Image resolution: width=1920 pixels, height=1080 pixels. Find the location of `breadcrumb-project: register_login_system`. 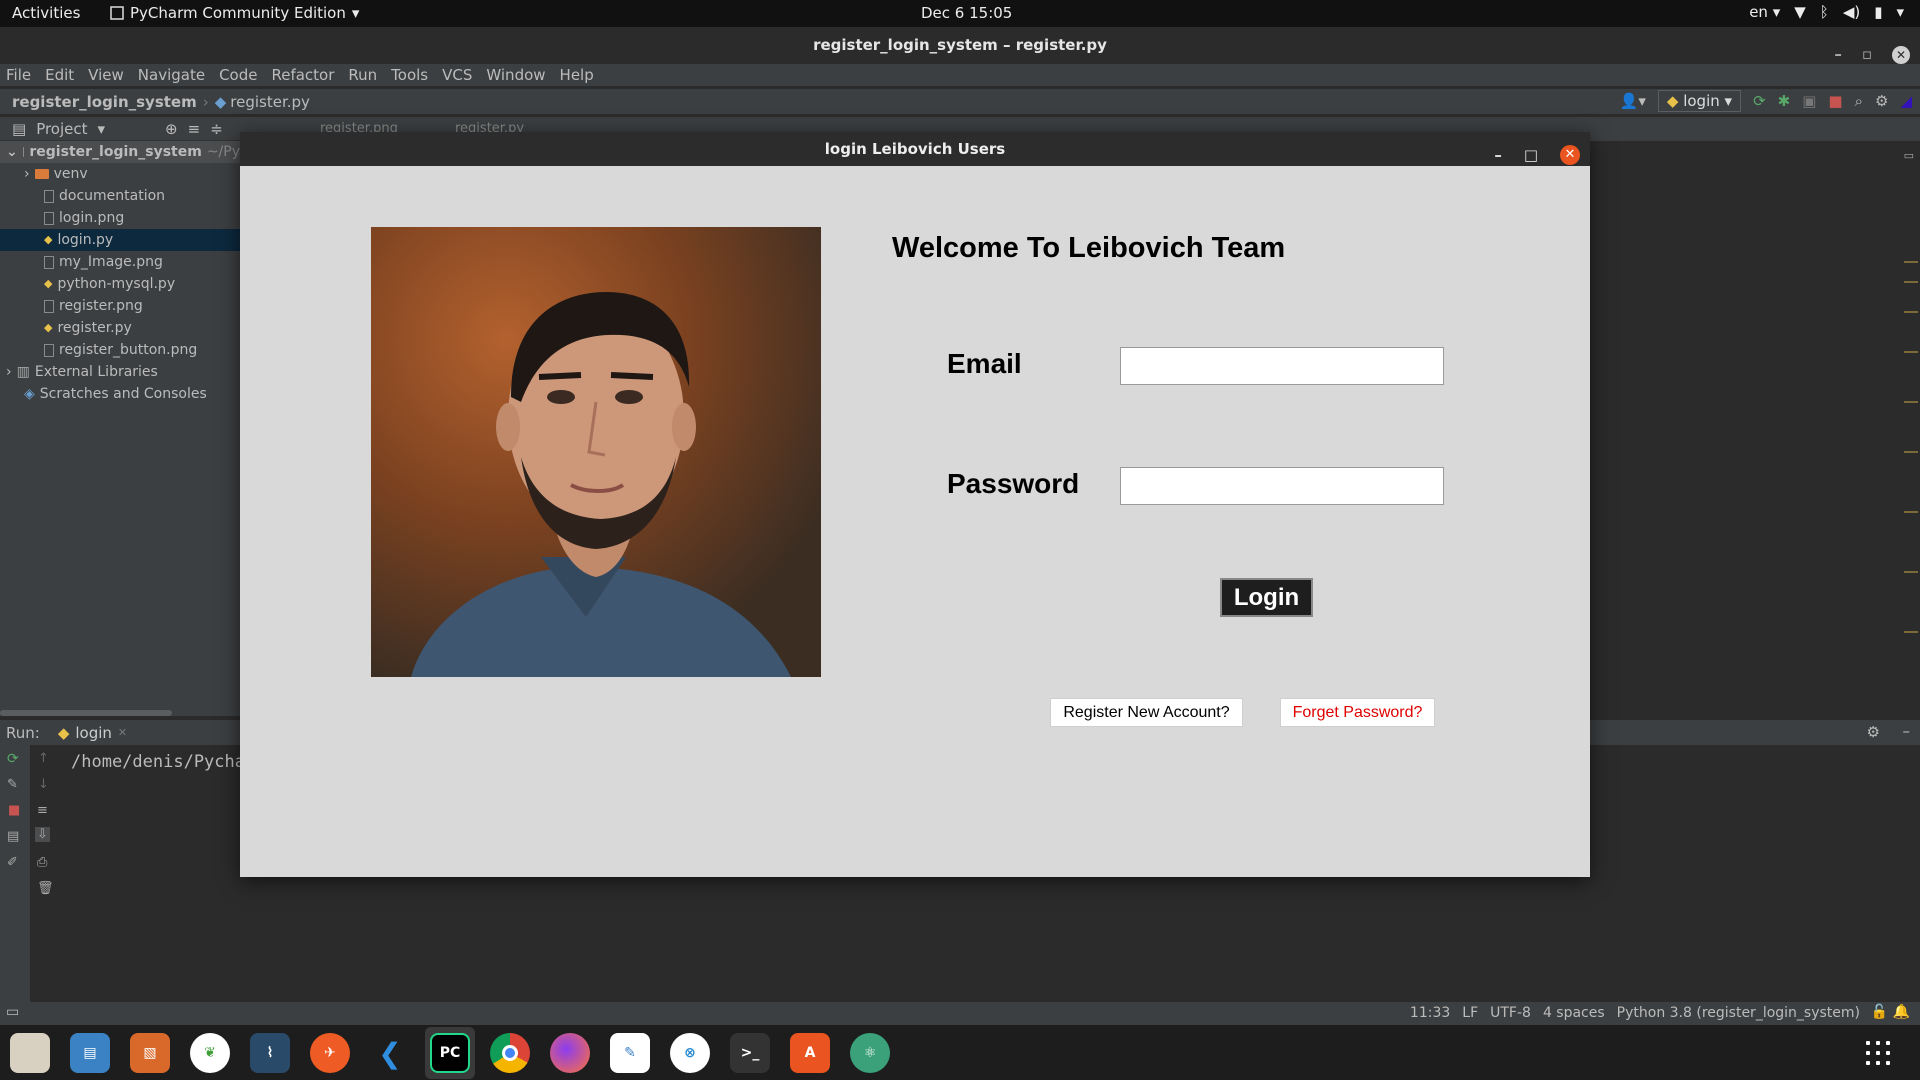

breadcrumb-project: register_login_system is located at coordinates (104, 102).